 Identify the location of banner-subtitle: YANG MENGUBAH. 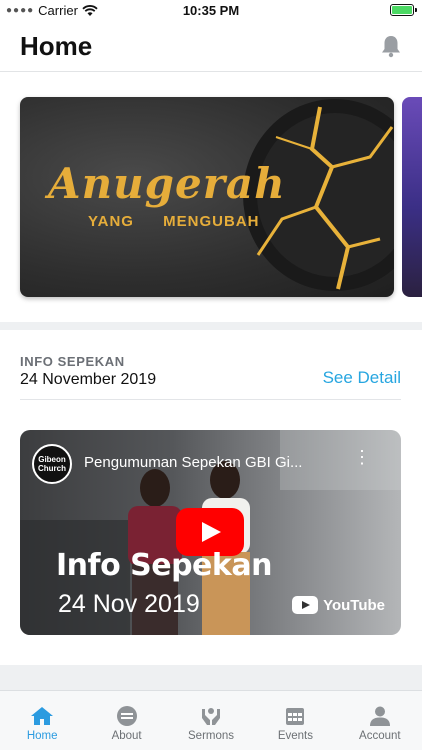
(174, 221).